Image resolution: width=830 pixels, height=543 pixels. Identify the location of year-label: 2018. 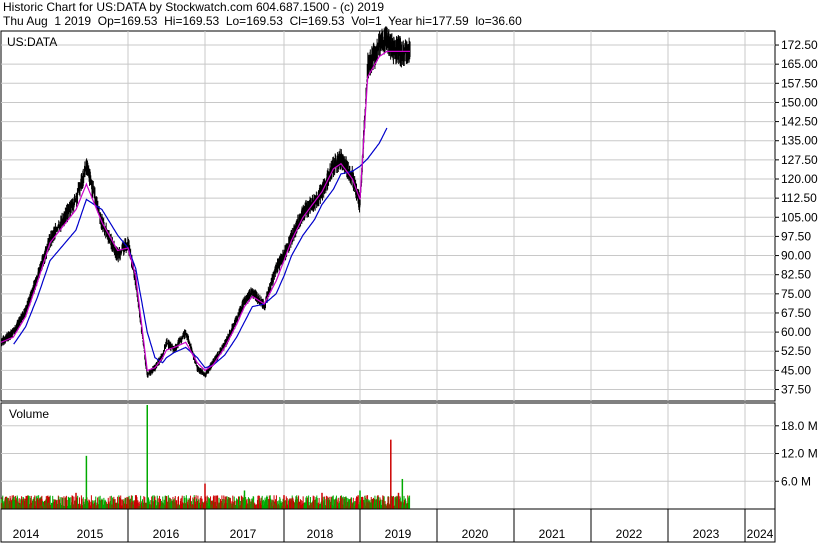
(320, 534).